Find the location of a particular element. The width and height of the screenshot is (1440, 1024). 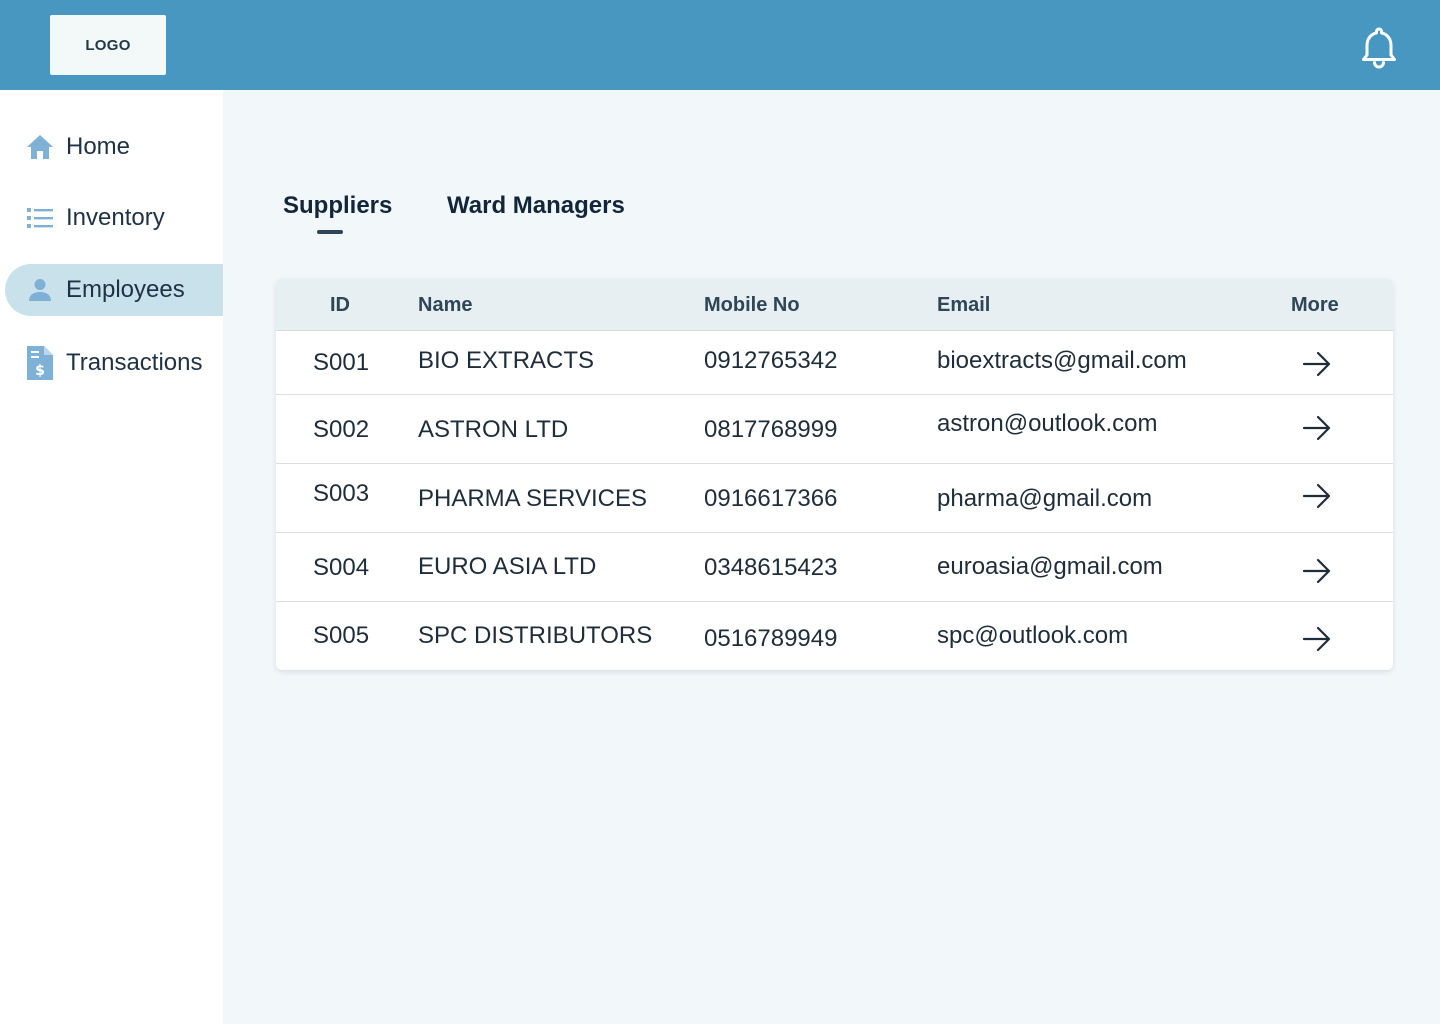

sidebar-item-label: Inventory is located at coordinates (115, 217).